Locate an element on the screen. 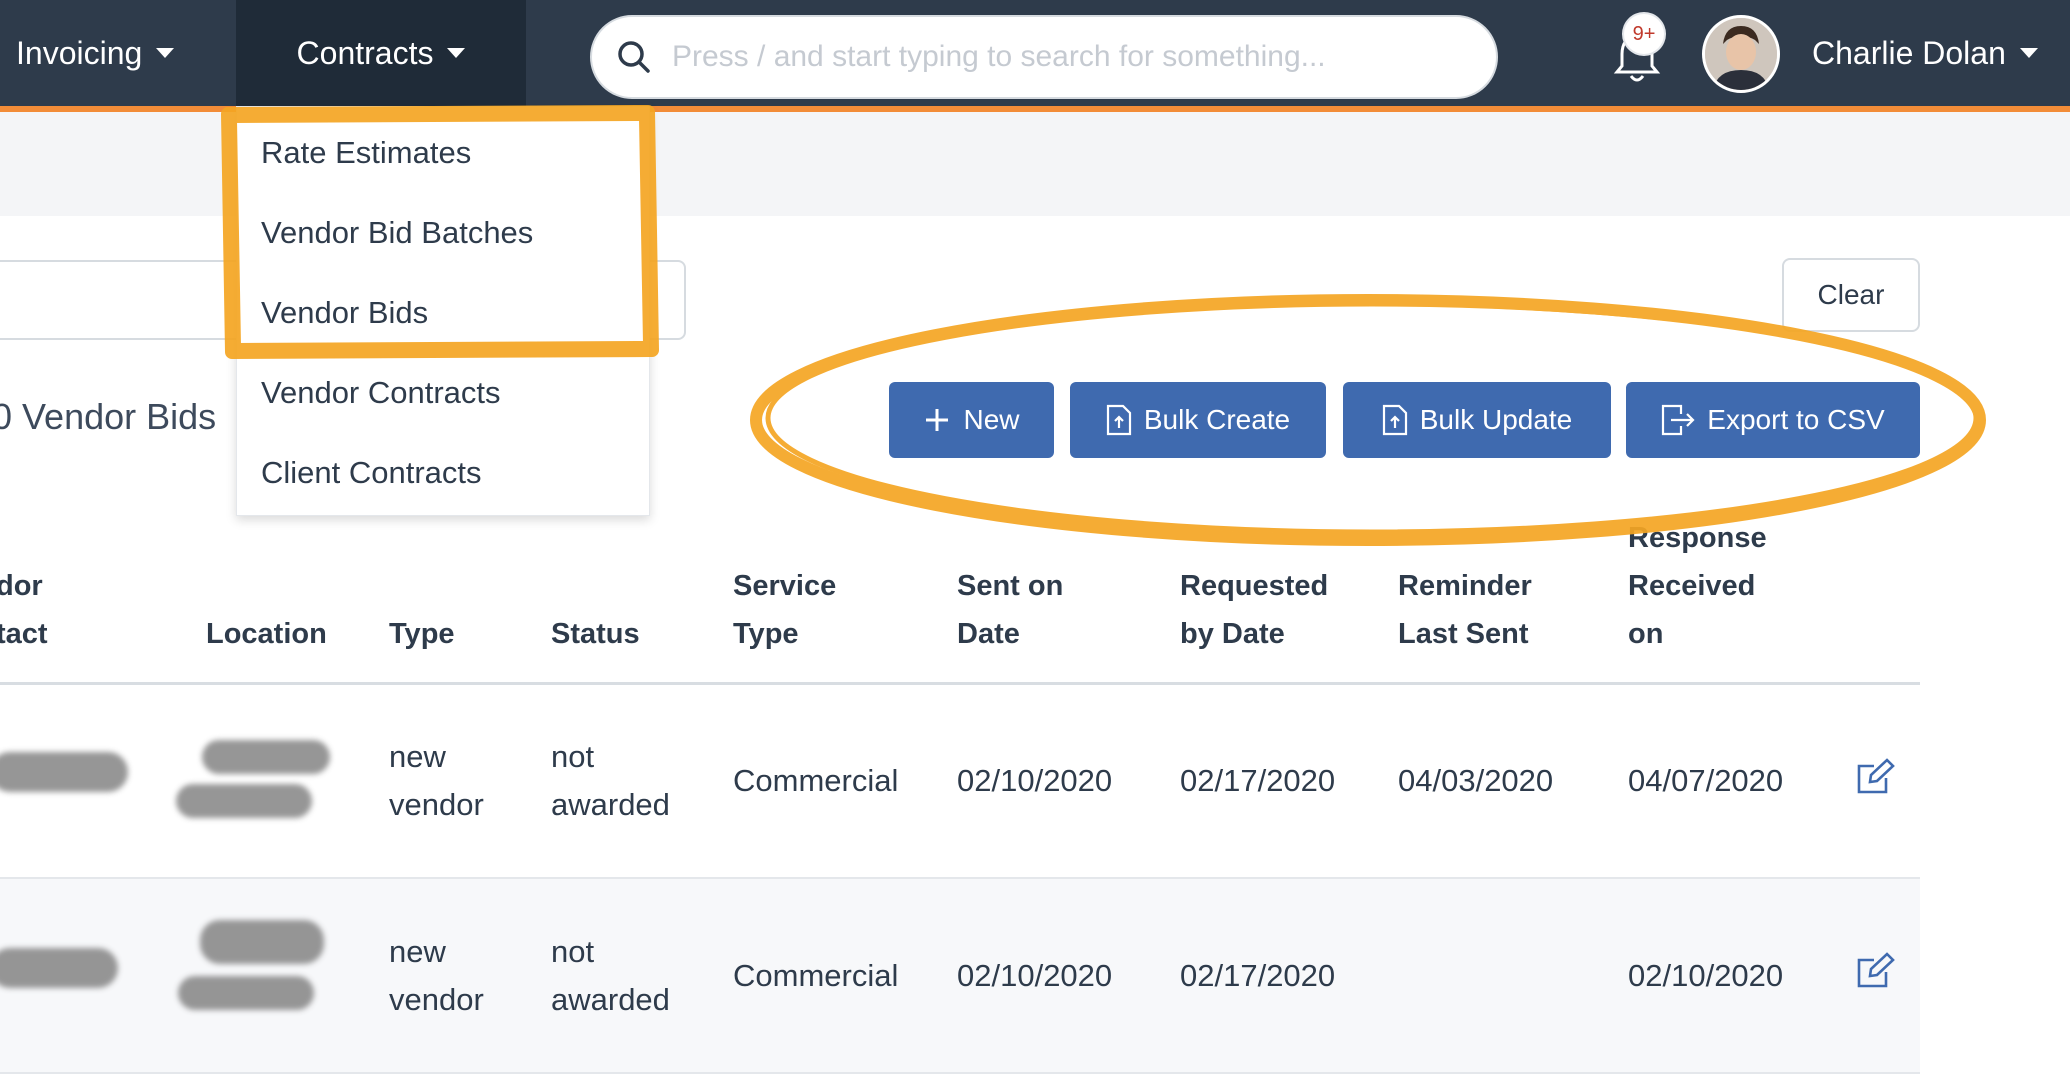 The height and width of the screenshot is (1087, 2070). header-line: Type is located at coordinates (766, 634).